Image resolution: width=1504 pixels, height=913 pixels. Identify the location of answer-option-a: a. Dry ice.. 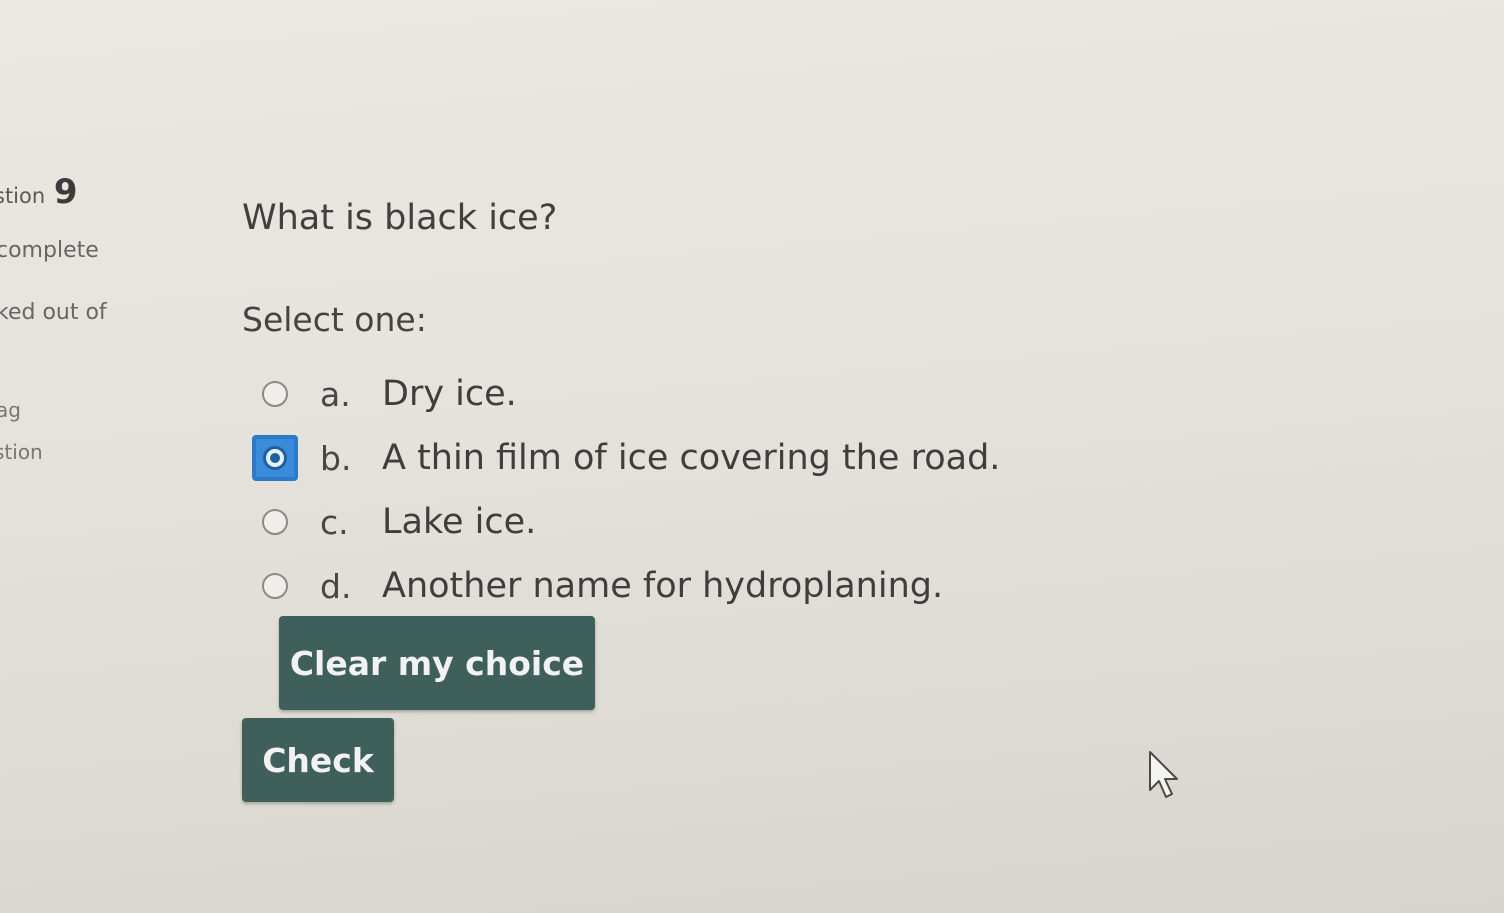
(626, 394).